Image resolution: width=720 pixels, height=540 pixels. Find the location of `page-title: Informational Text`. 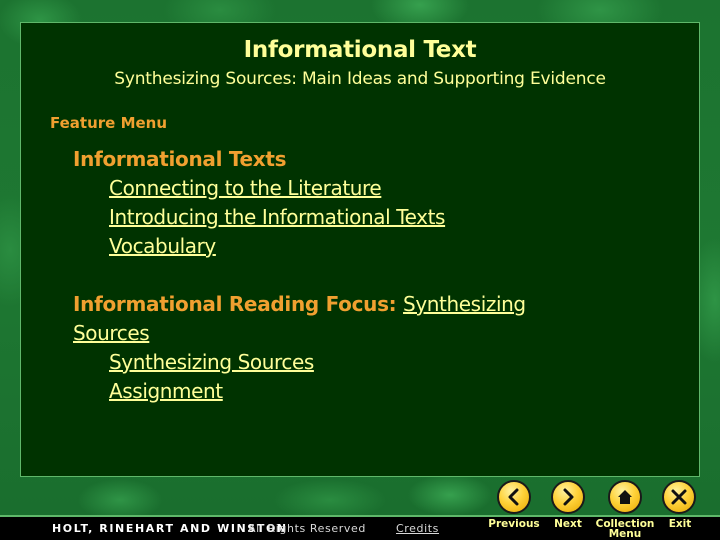

page-title: Informational Text is located at coordinates (360, 50).